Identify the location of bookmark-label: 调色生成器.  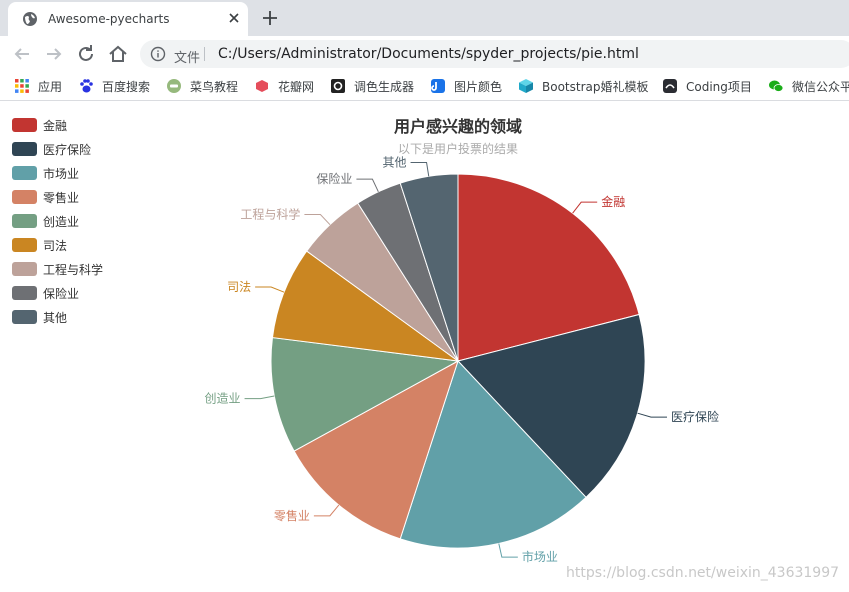
(384, 86).